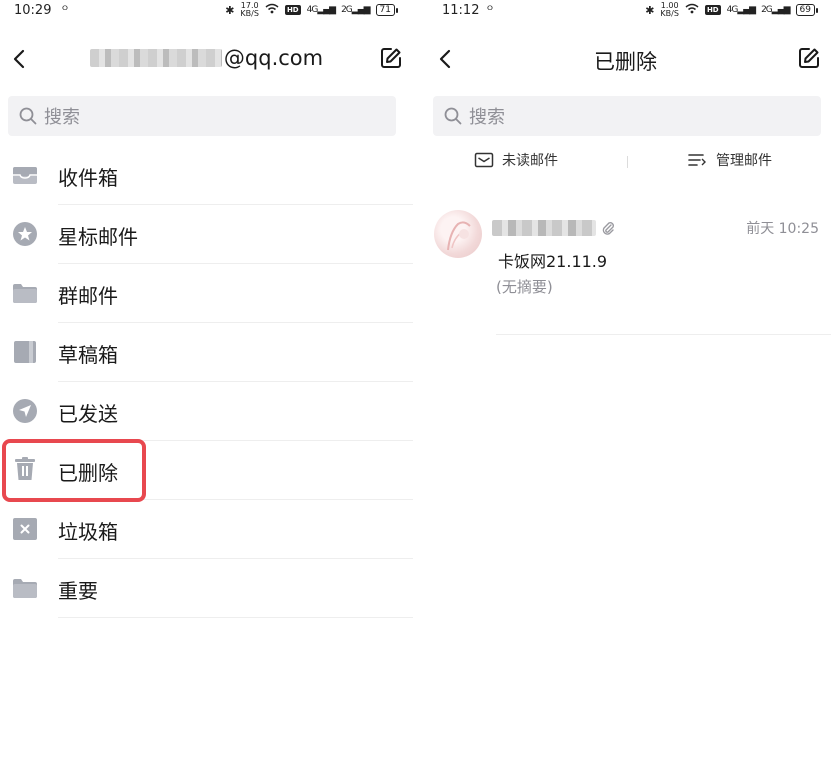 The image size is (831, 768). What do you see at coordinates (249, 9) in the screenshot?
I see `network-speed: 17.0 KB/S` at bounding box center [249, 9].